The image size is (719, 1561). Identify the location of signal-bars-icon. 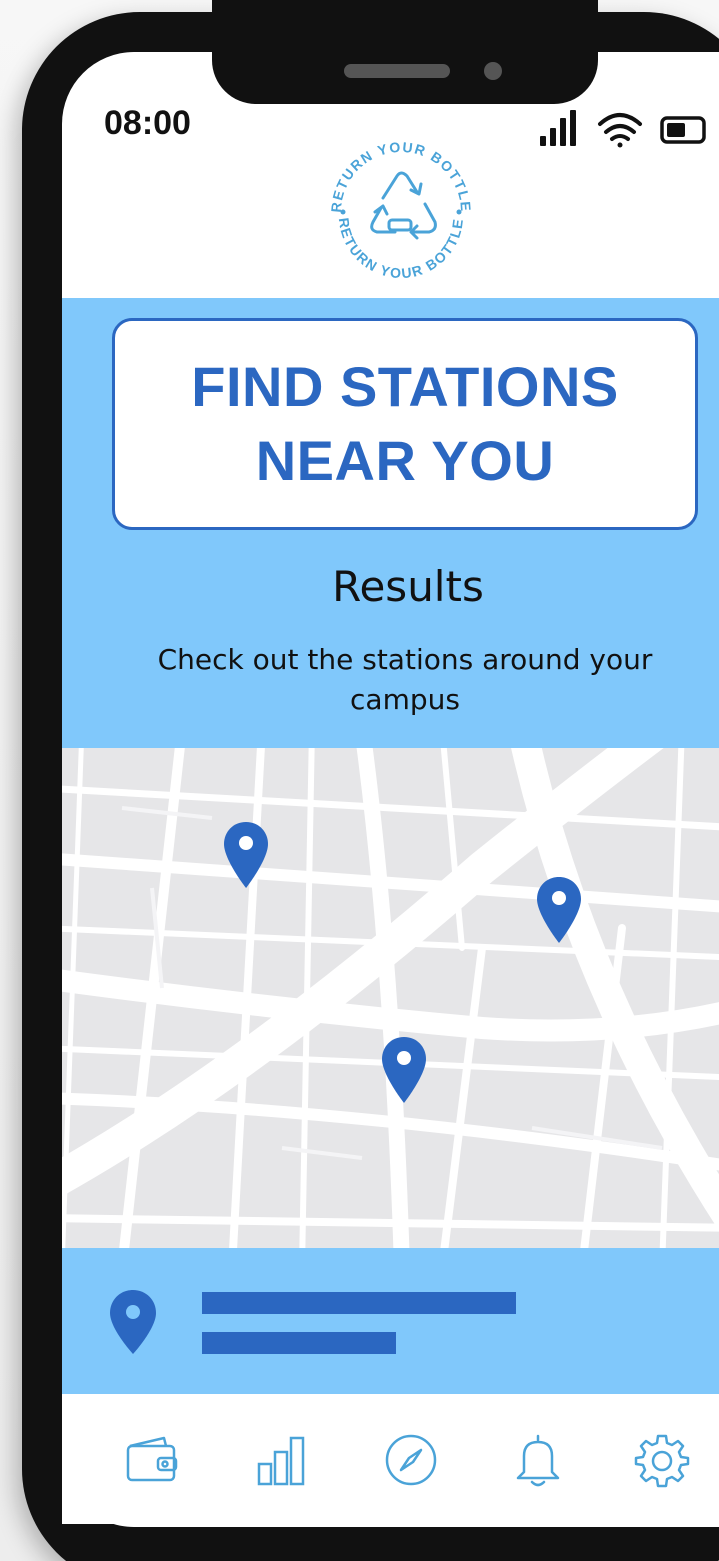
(558, 128).